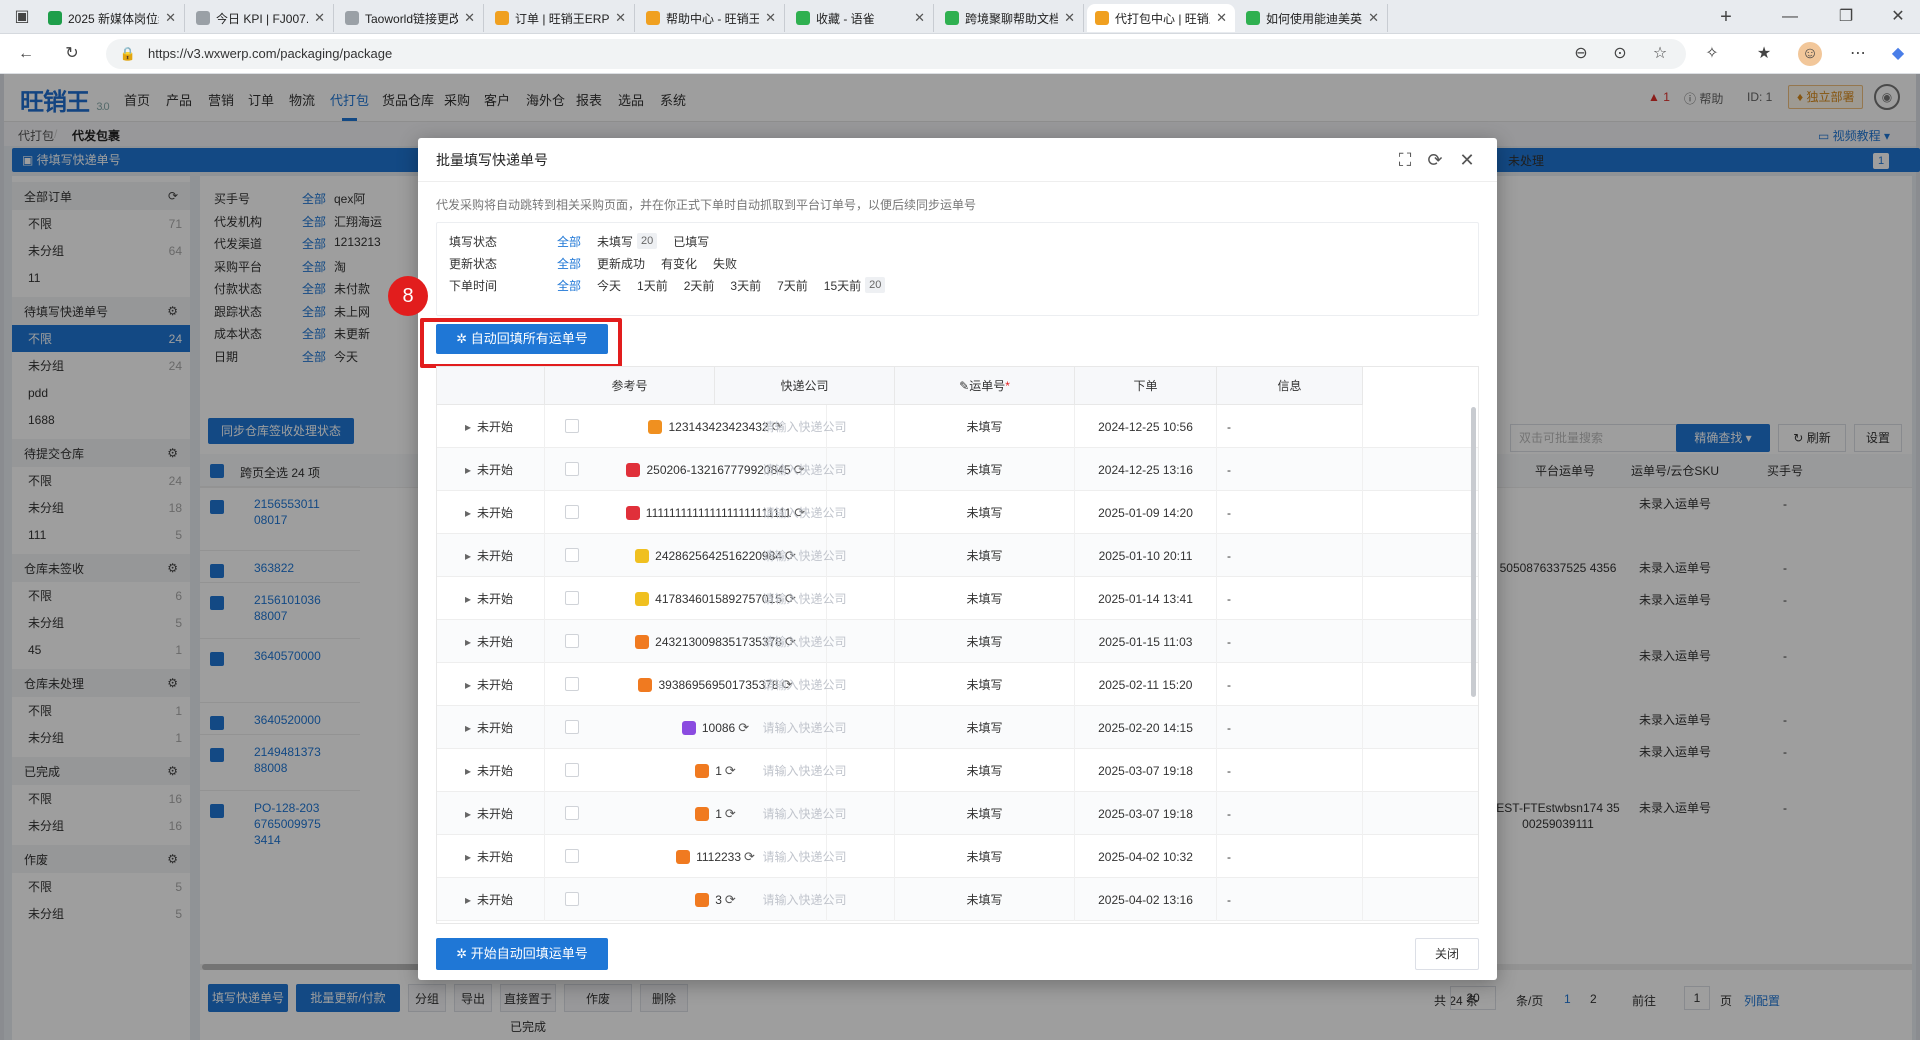 This screenshot has width=1920, height=1040. I want to click on filter-option: 未填写 20, so click(627, 241).